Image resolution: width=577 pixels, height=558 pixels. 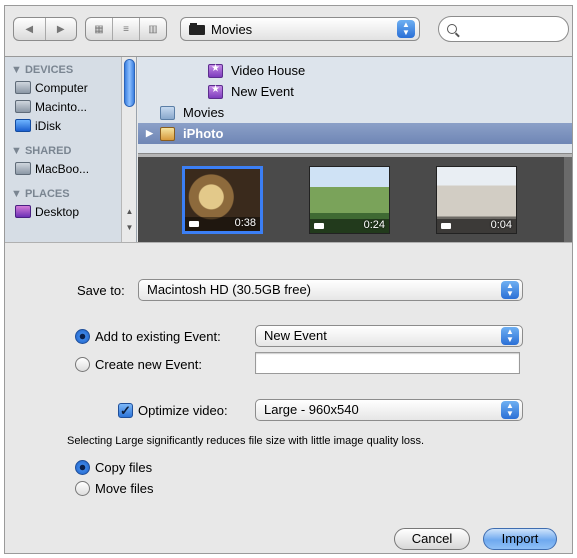 I want to click on video-duration: 0:24, so click(x=374, y=225).